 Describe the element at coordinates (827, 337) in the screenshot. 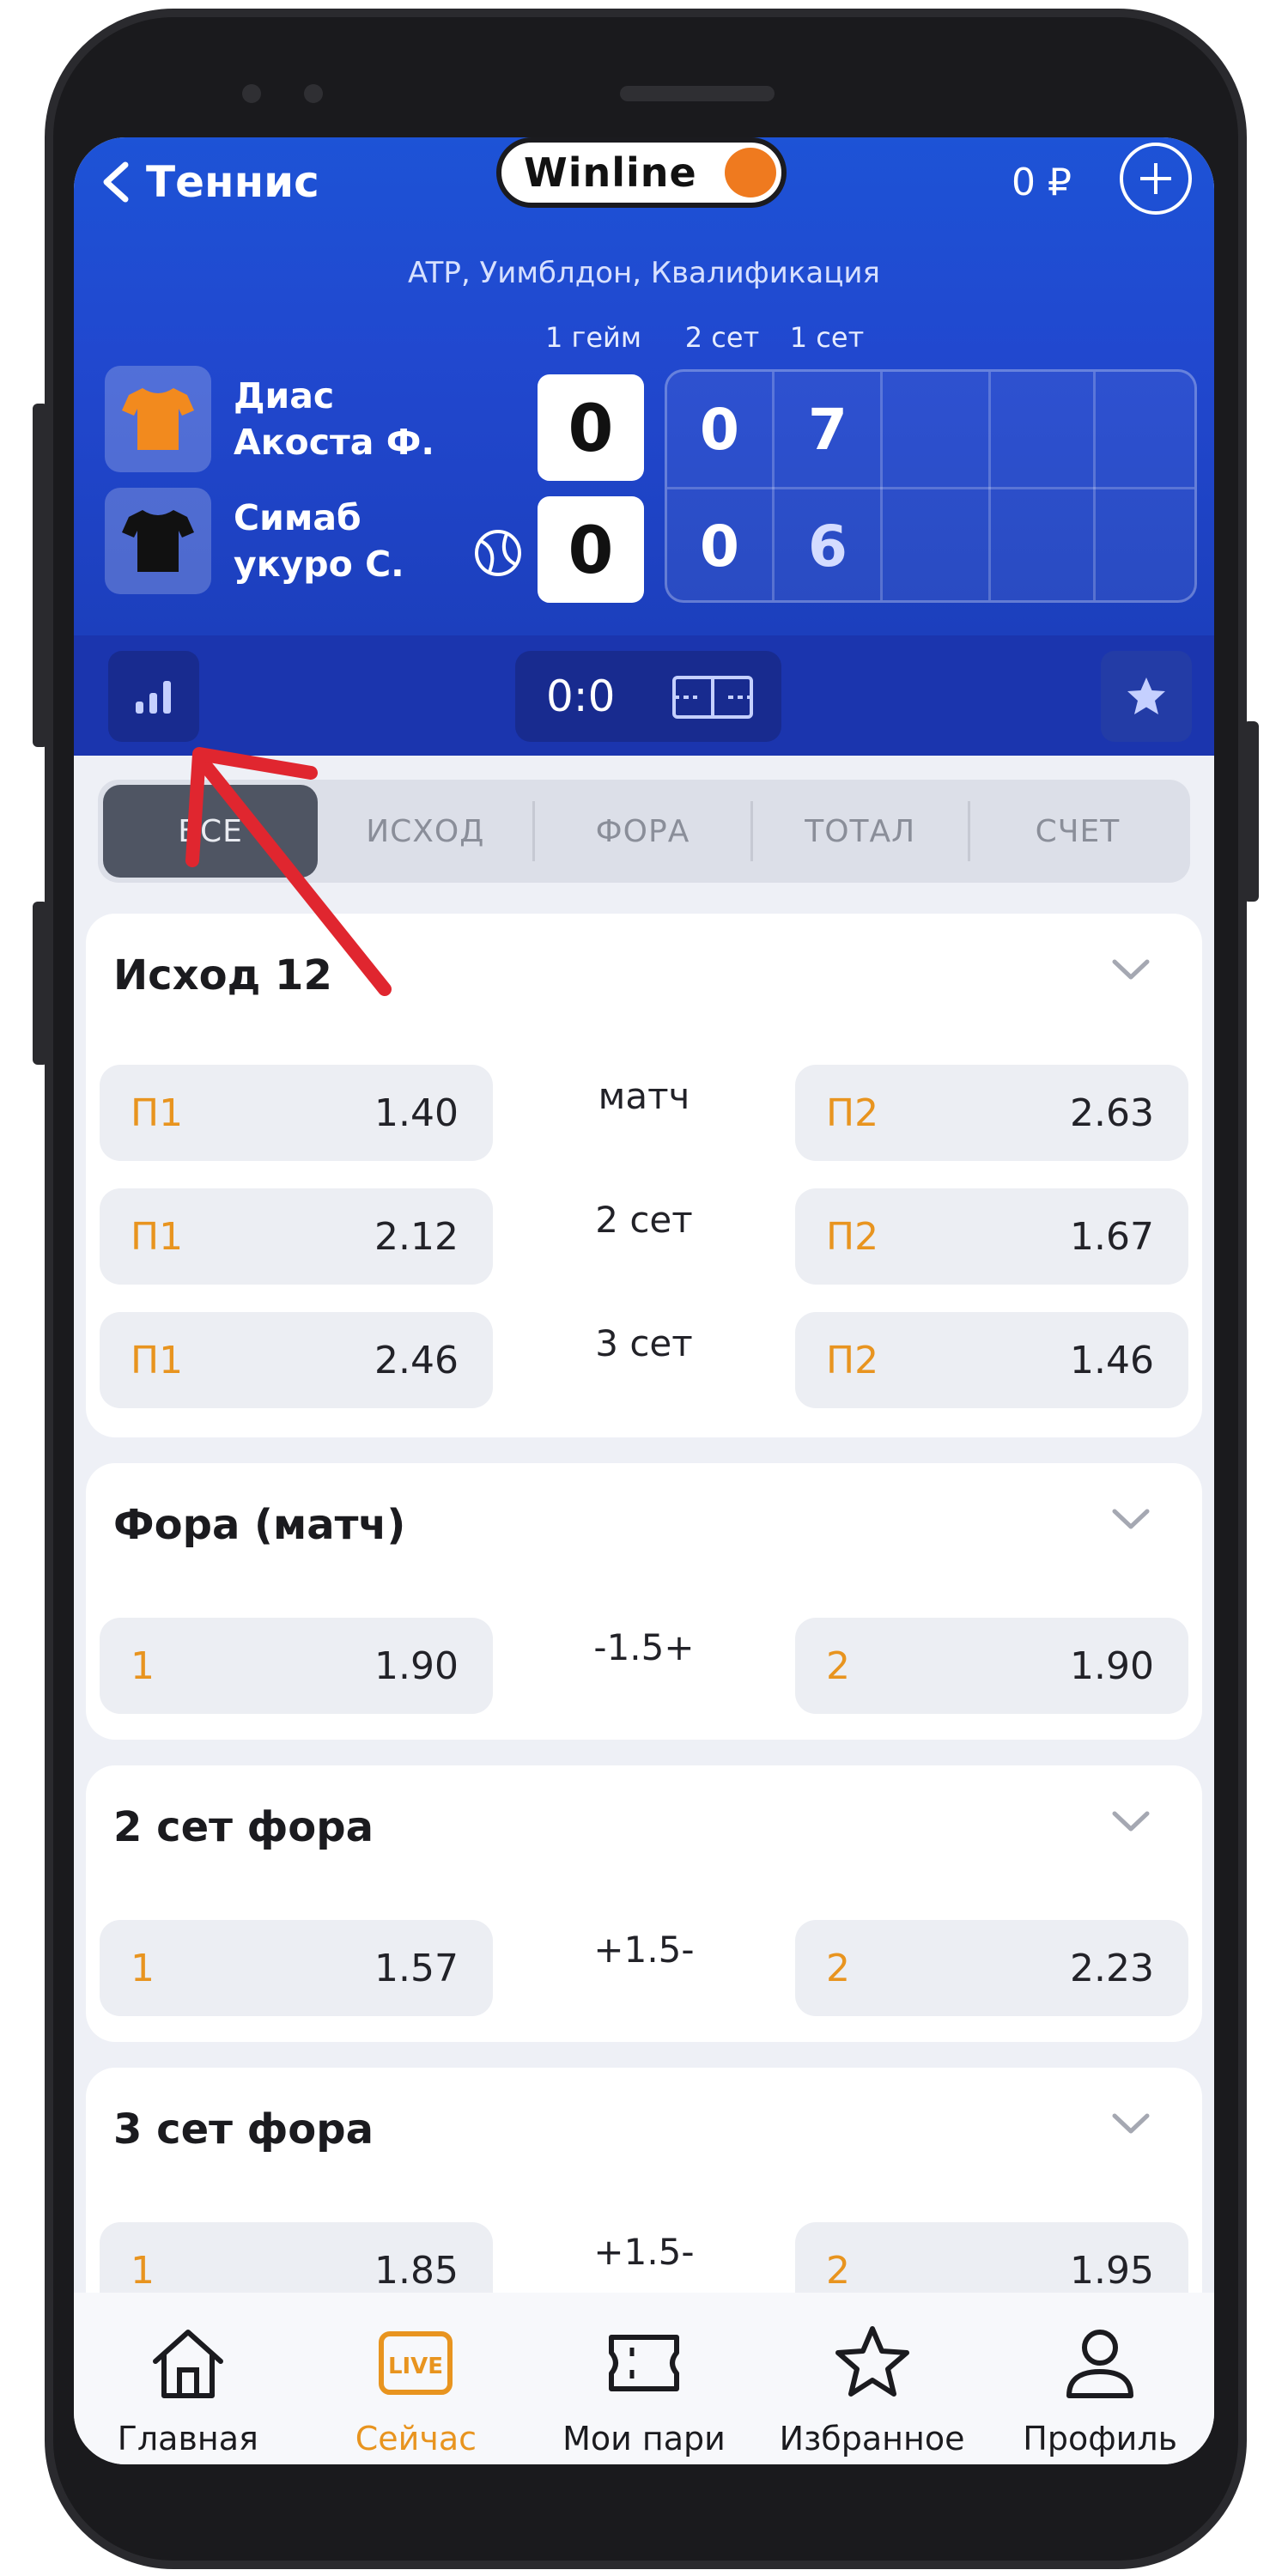

I see `column-set1: 1 сет` at that location.